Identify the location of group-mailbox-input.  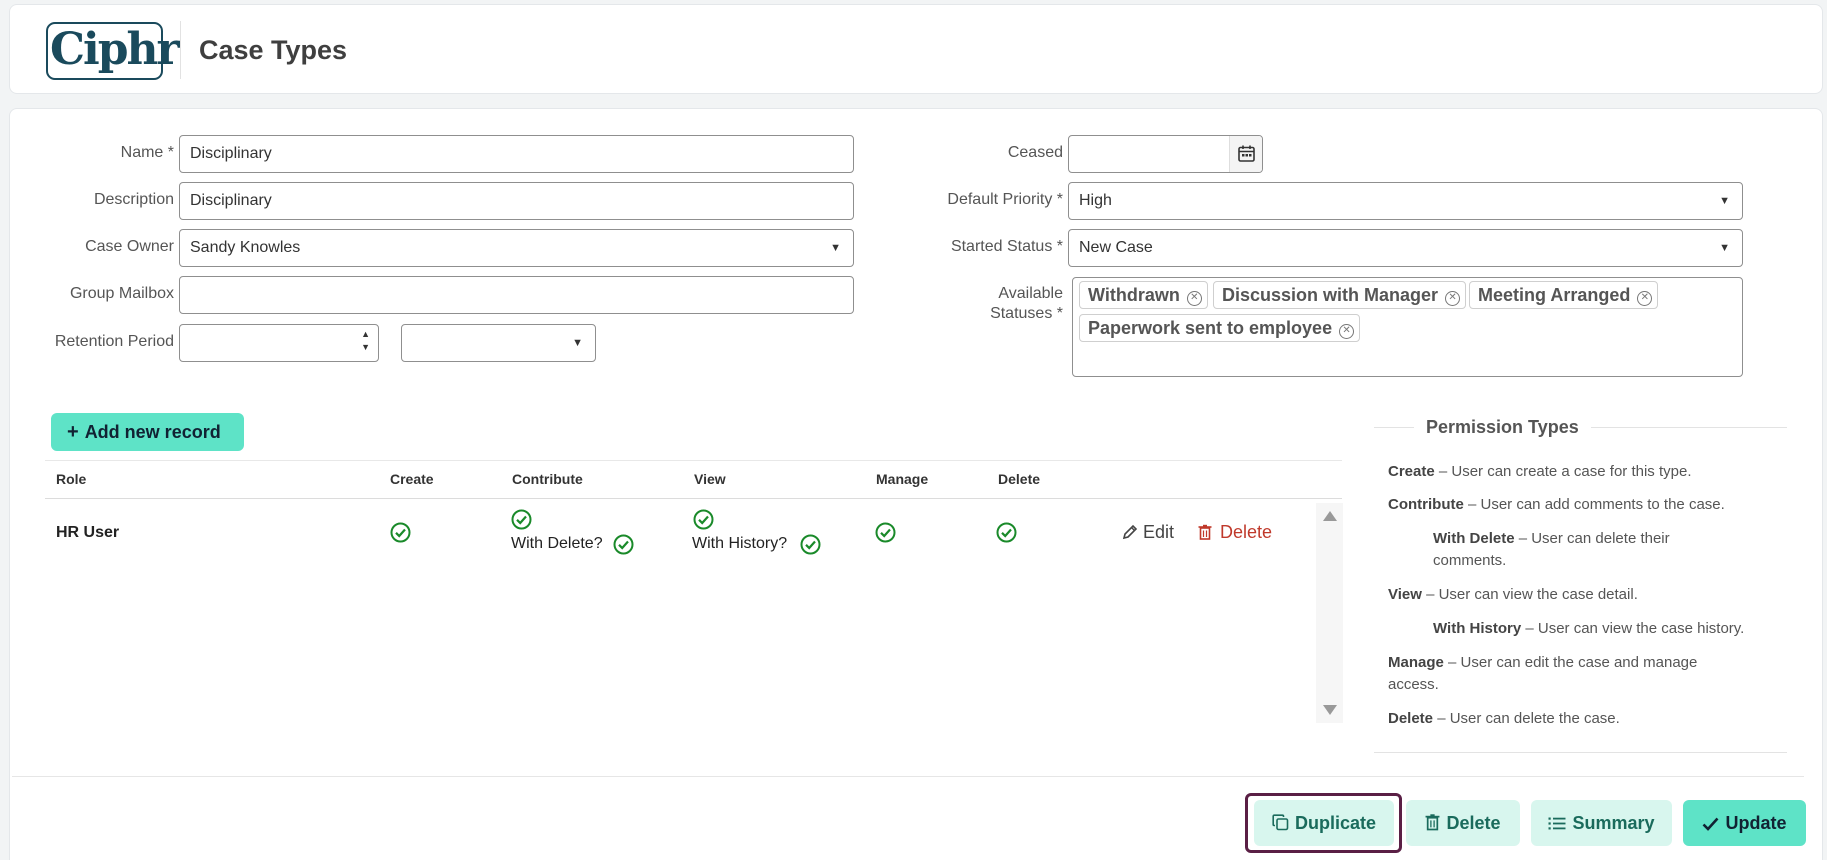
(516, 295).